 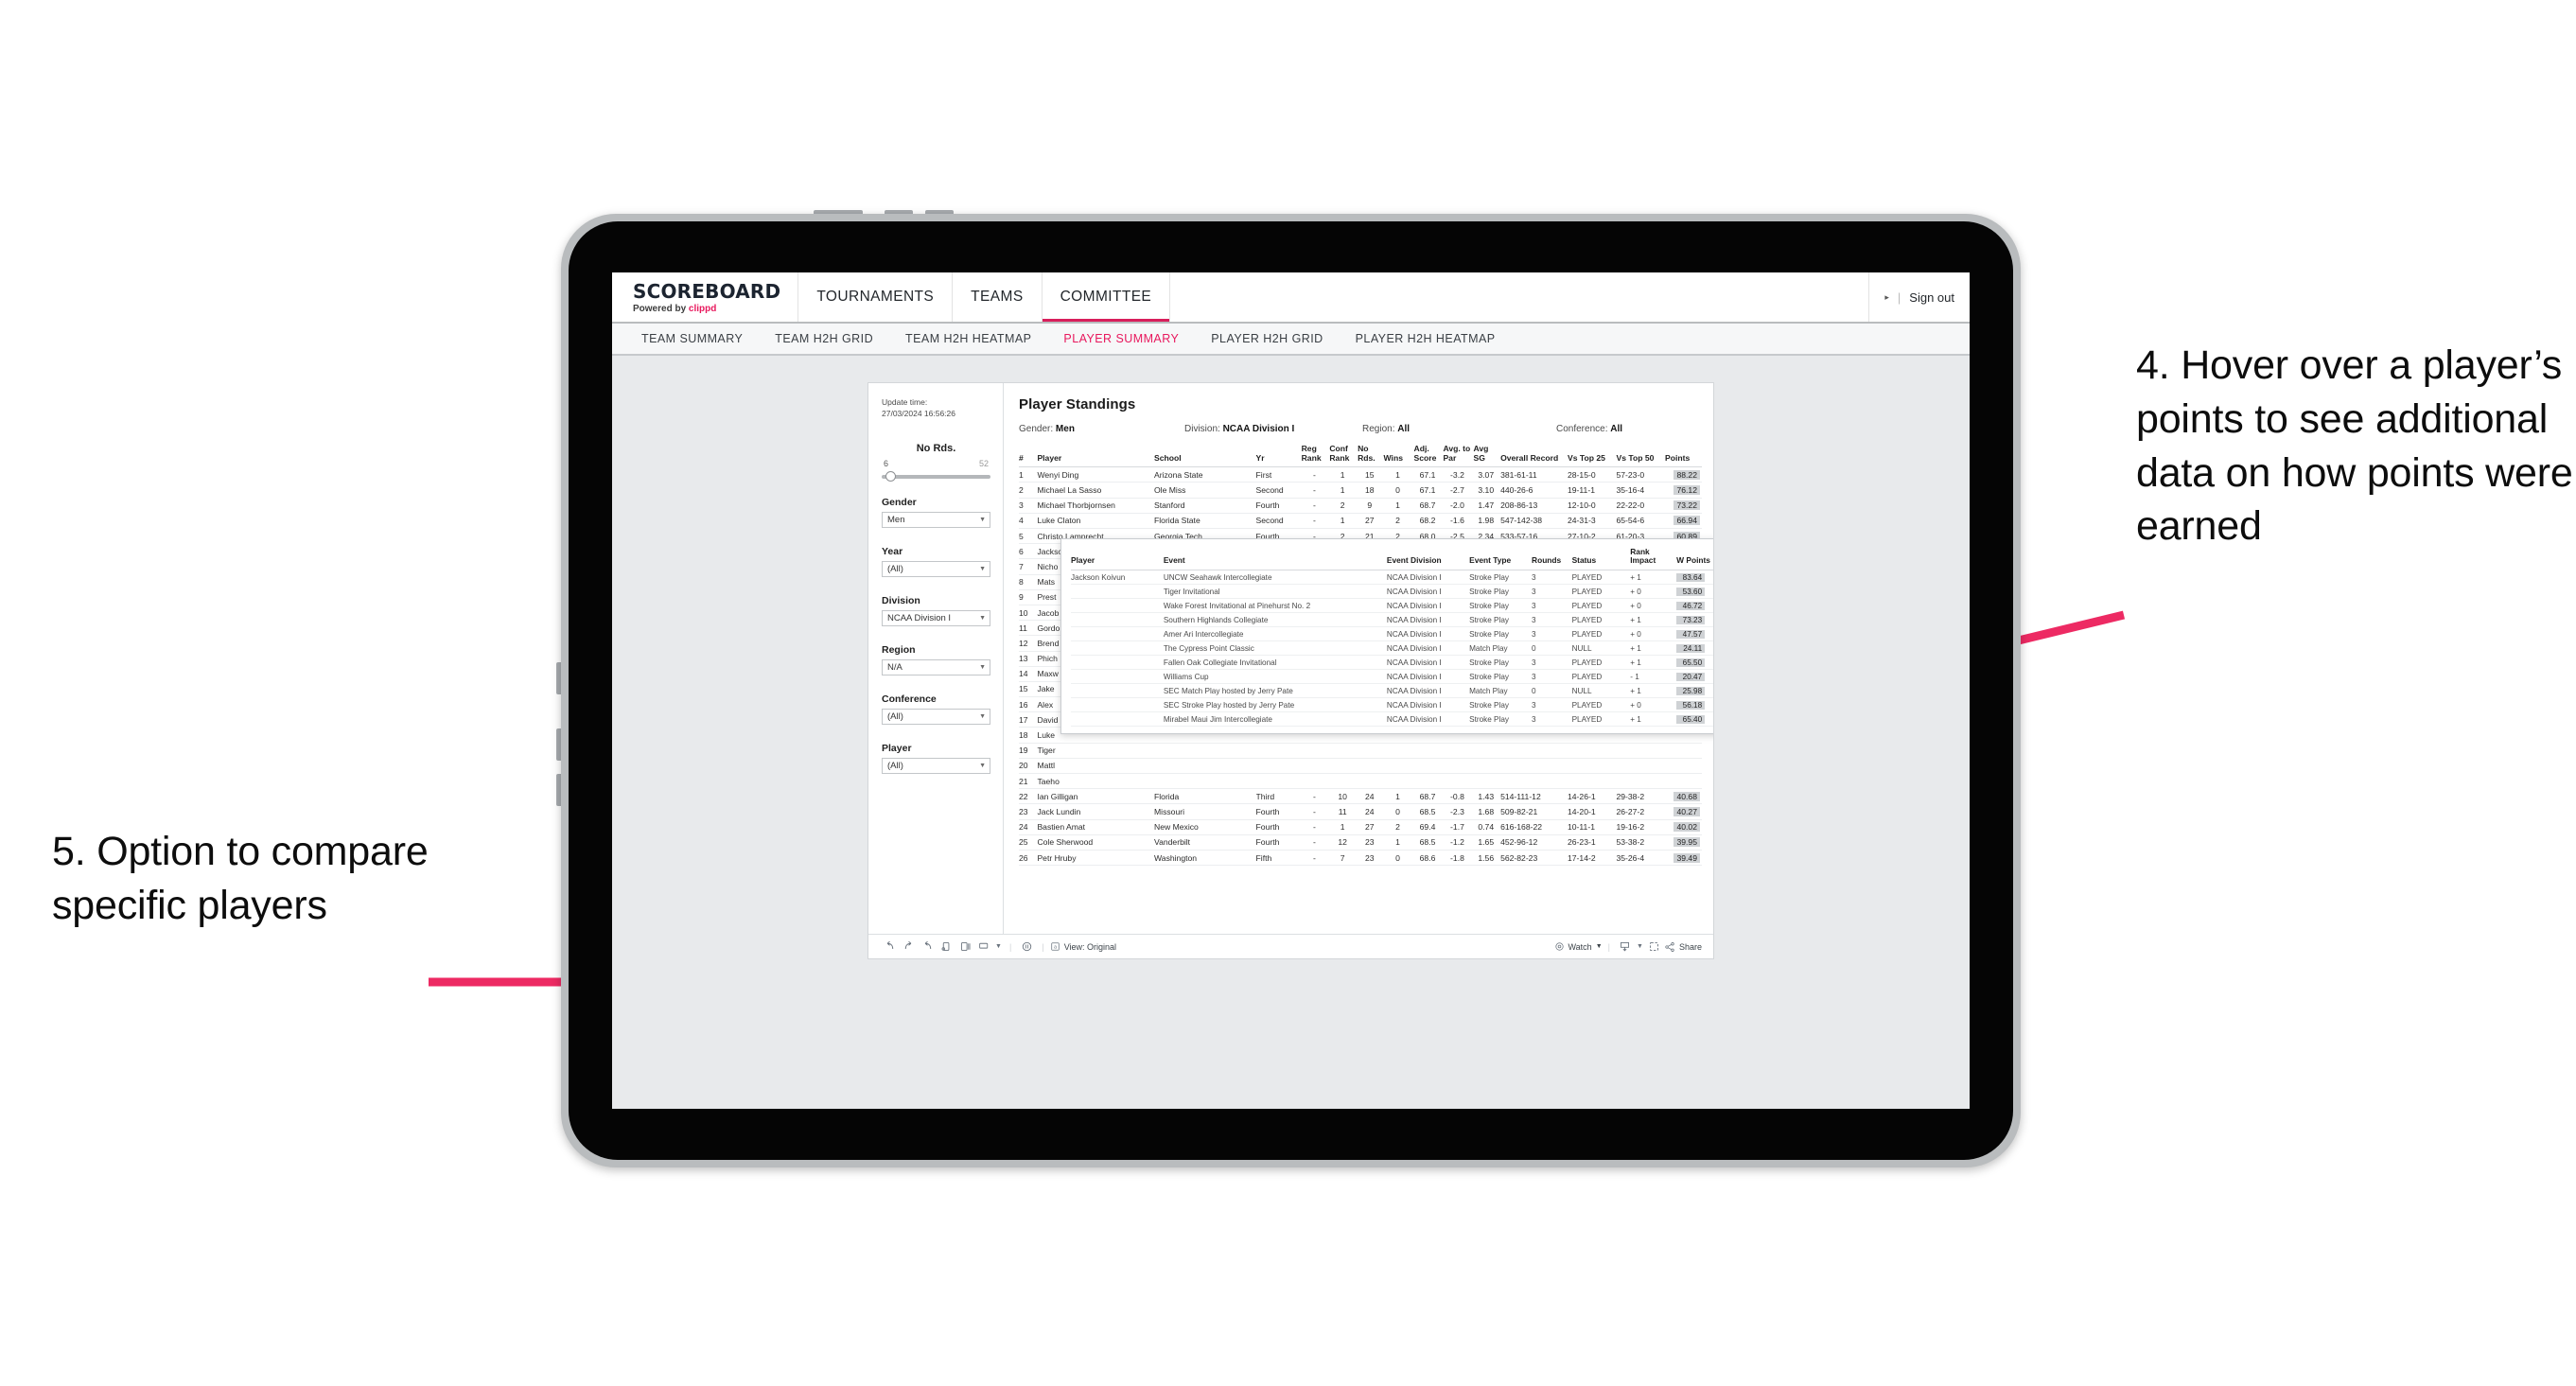 I want to click on col-wins: Wins, so click(x=1399, y=456).